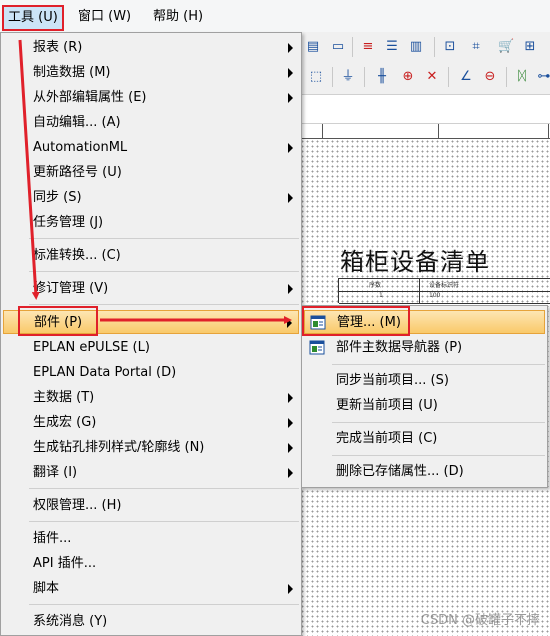 The height and width of the screenshot is (636, 550). Describe the element at coordinates (64, 397) in the screenshot. I see `menu-item-label: 主数据 (T)` at that location.